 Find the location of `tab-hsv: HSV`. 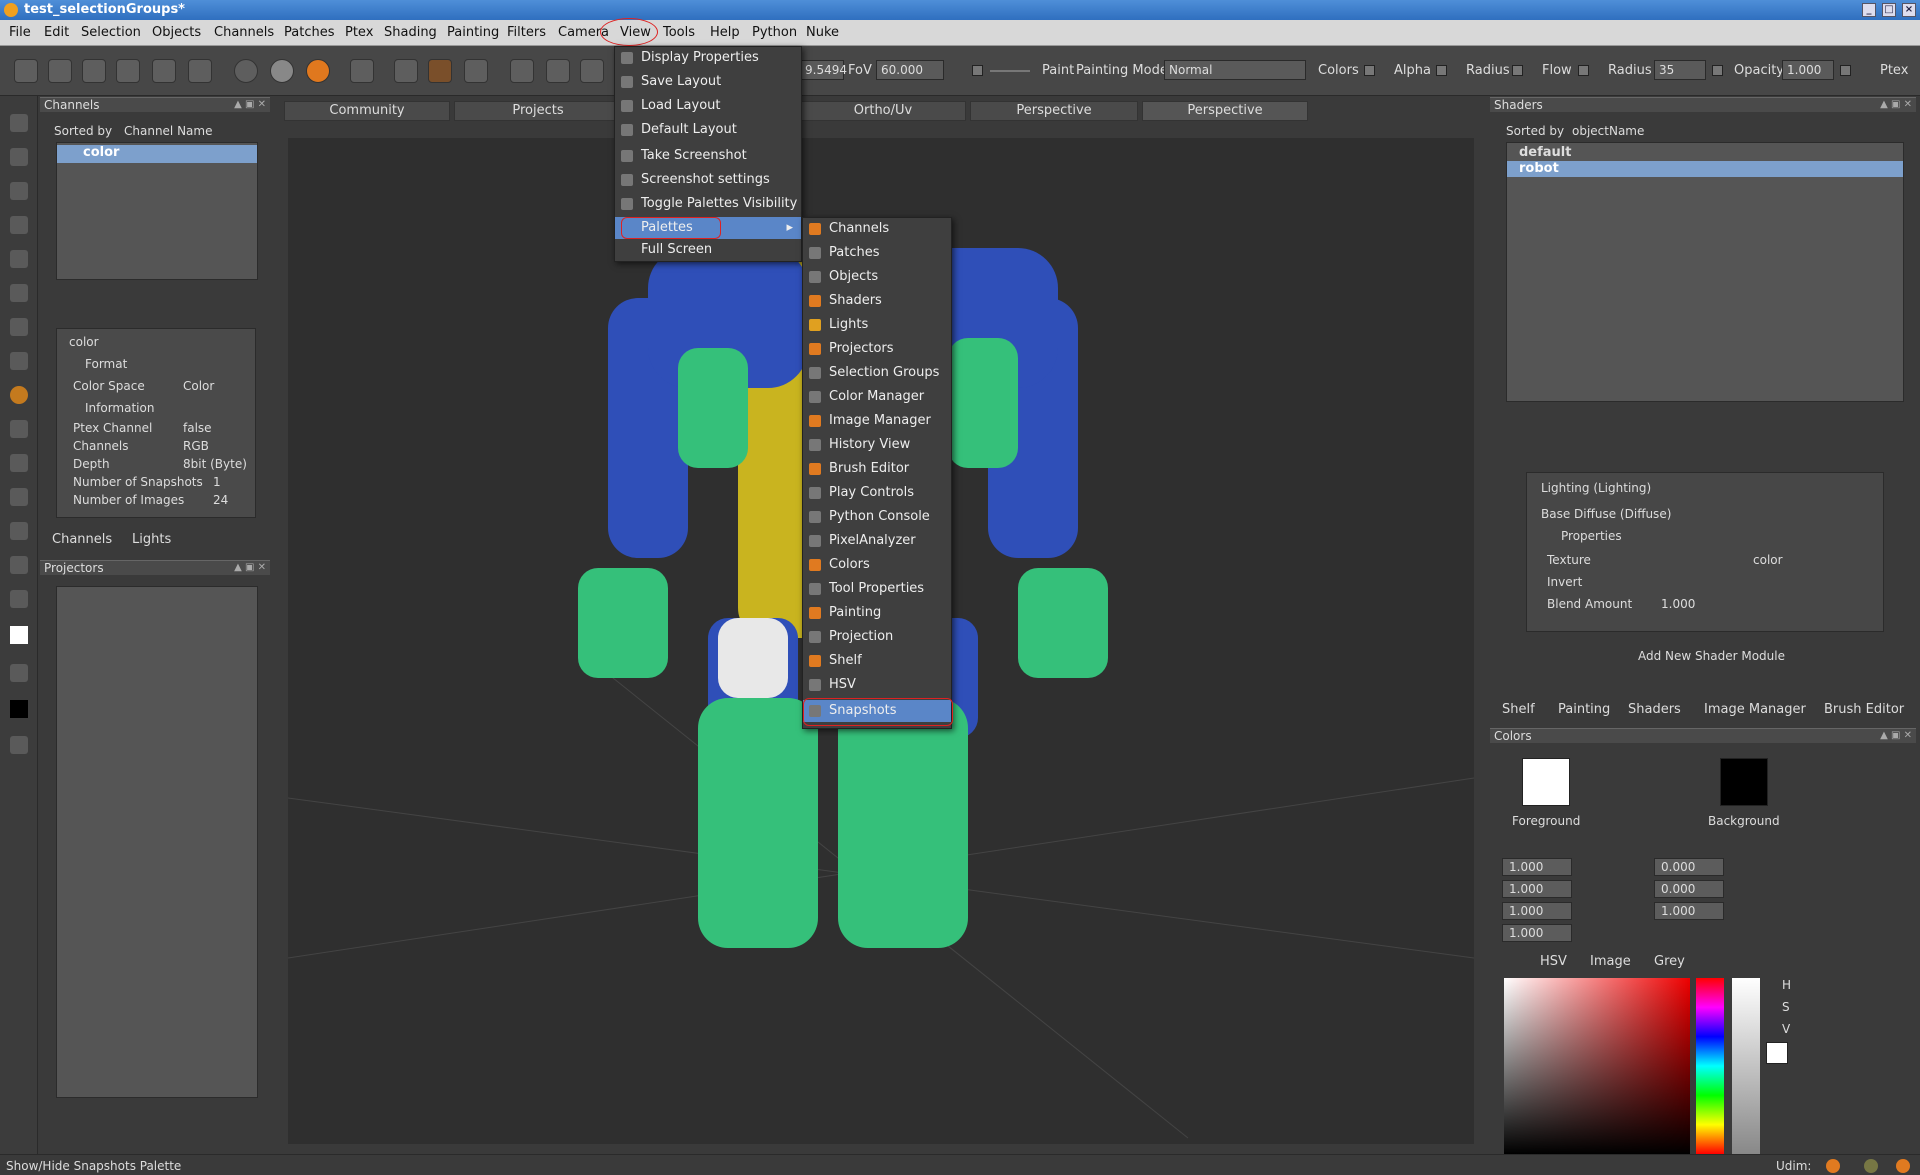

tab-hsv: HSV is located at coordinates (1553, 961).